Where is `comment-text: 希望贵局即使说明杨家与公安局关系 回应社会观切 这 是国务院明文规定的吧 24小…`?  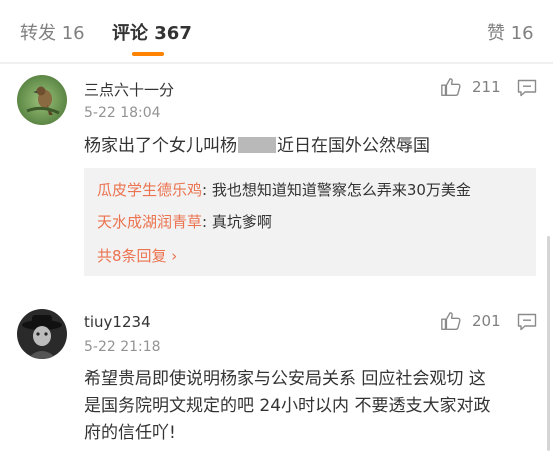 comment-text: 希望贵局即使说明杨家与公安局关系 回应社会观切 这 是国务院明文规定的吧 24小… is located at coordinates (314, 406).